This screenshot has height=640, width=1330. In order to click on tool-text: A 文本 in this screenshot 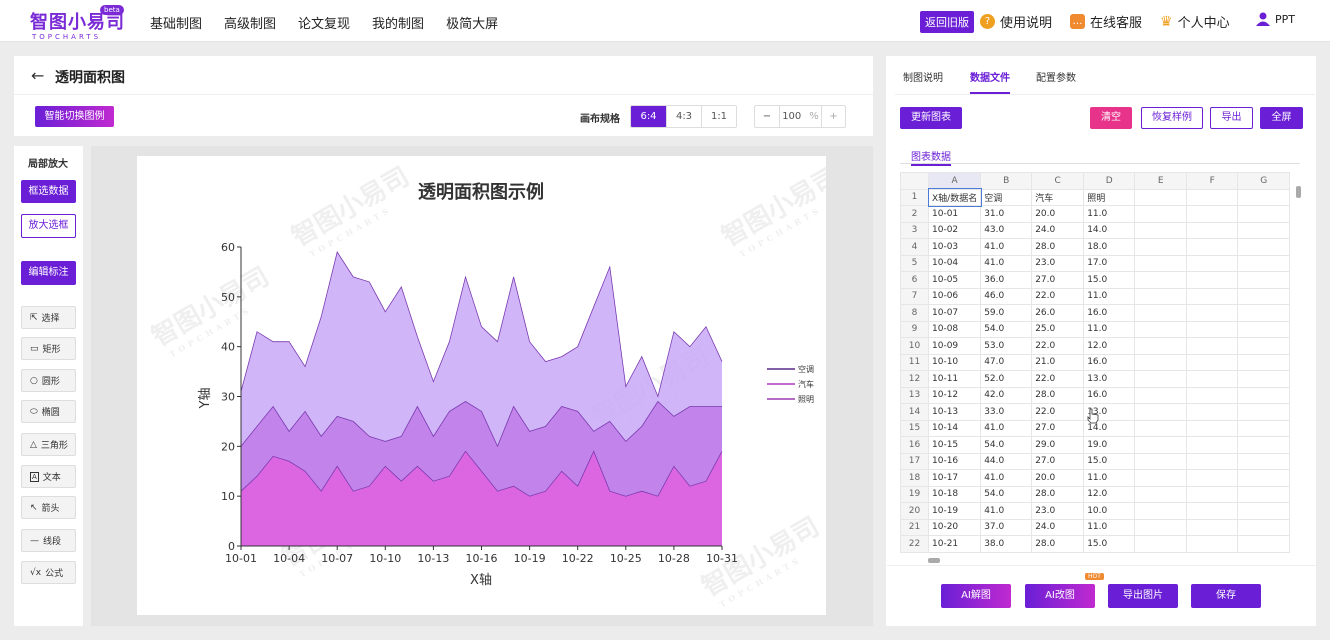, I will do `click(48, 476)`.